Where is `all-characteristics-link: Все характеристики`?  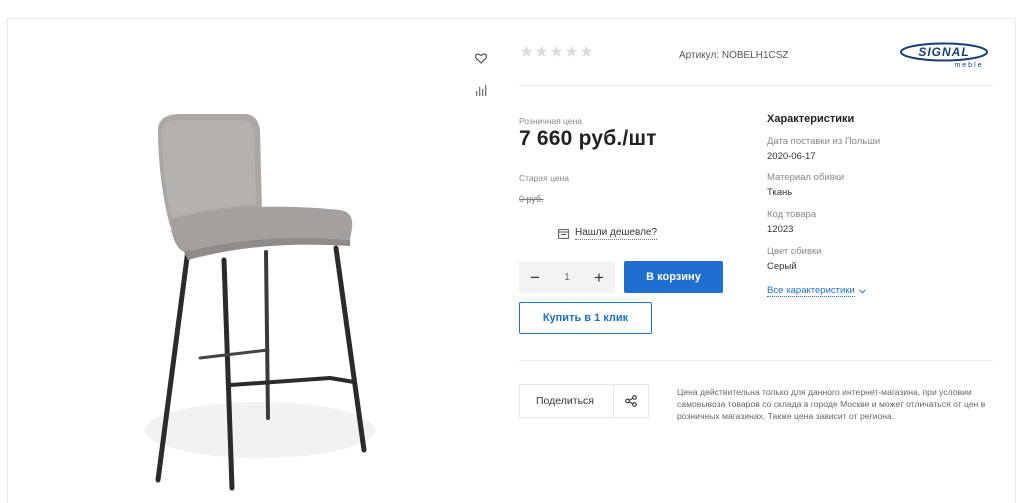 all-characteristics-link: Все характеристики is located at coordinates (816, 291).